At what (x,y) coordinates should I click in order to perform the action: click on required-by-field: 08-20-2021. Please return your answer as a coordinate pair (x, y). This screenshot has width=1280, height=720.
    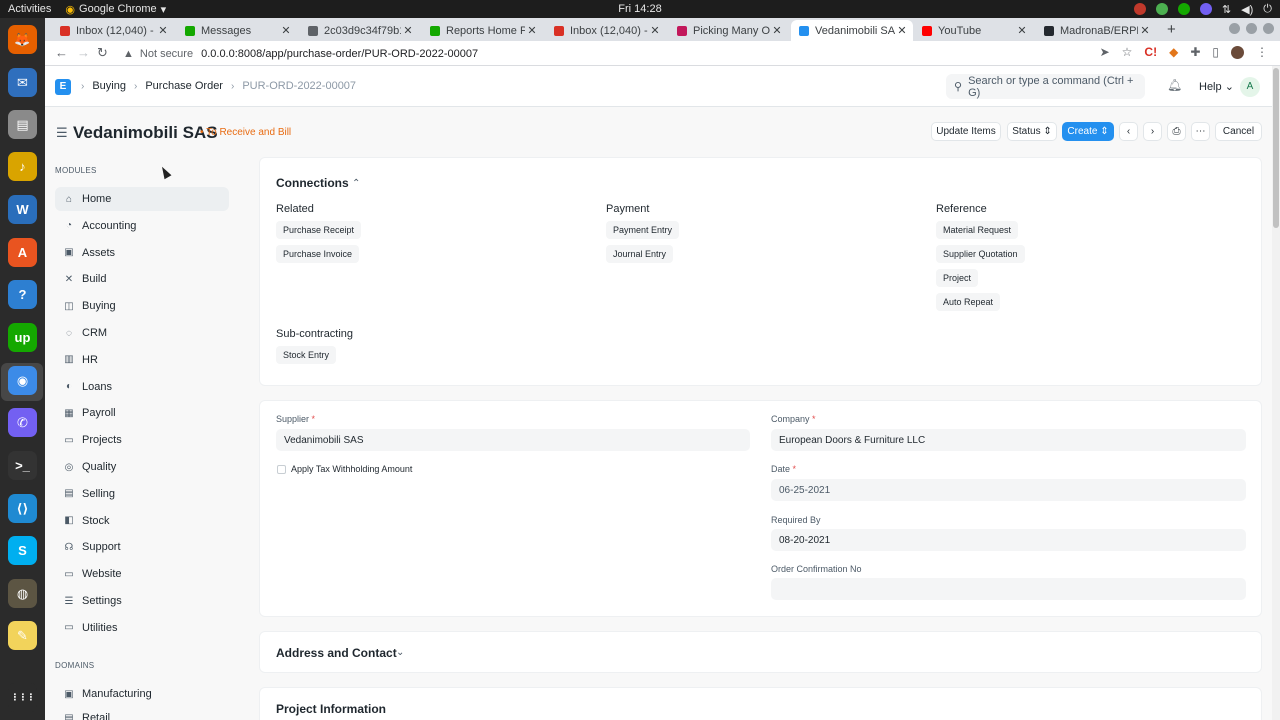
    Looking at the image, I should click on (1008, 540).